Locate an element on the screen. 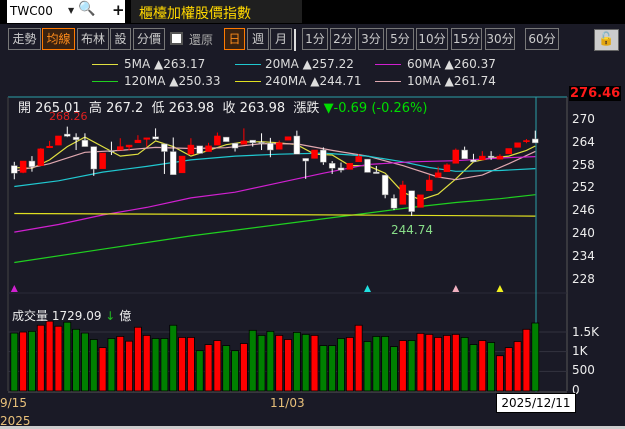  y-tick: 240 is located at coordinates (583, 233).